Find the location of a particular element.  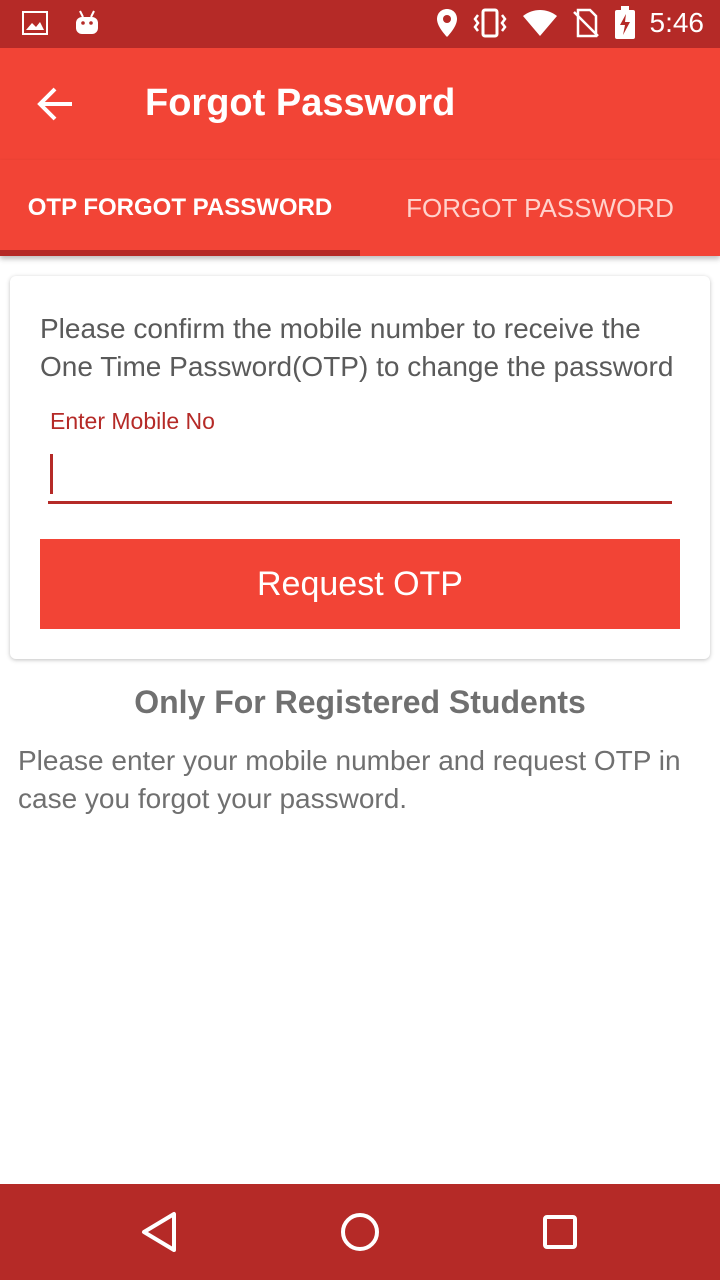

nav-home-button is located at coordinates (360, 1232).